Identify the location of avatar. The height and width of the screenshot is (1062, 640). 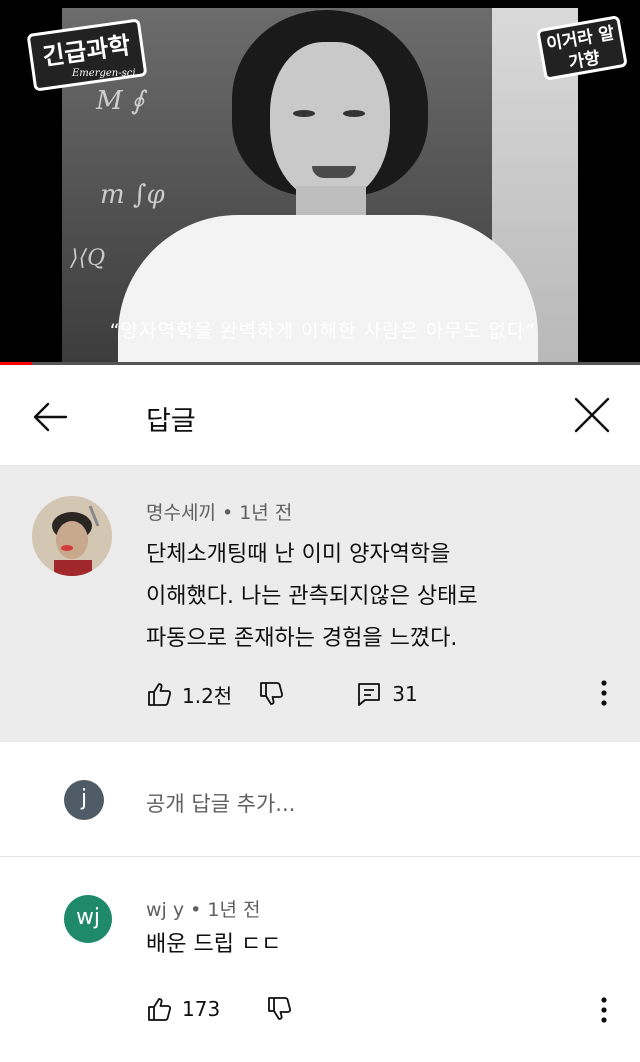
(72, 536).